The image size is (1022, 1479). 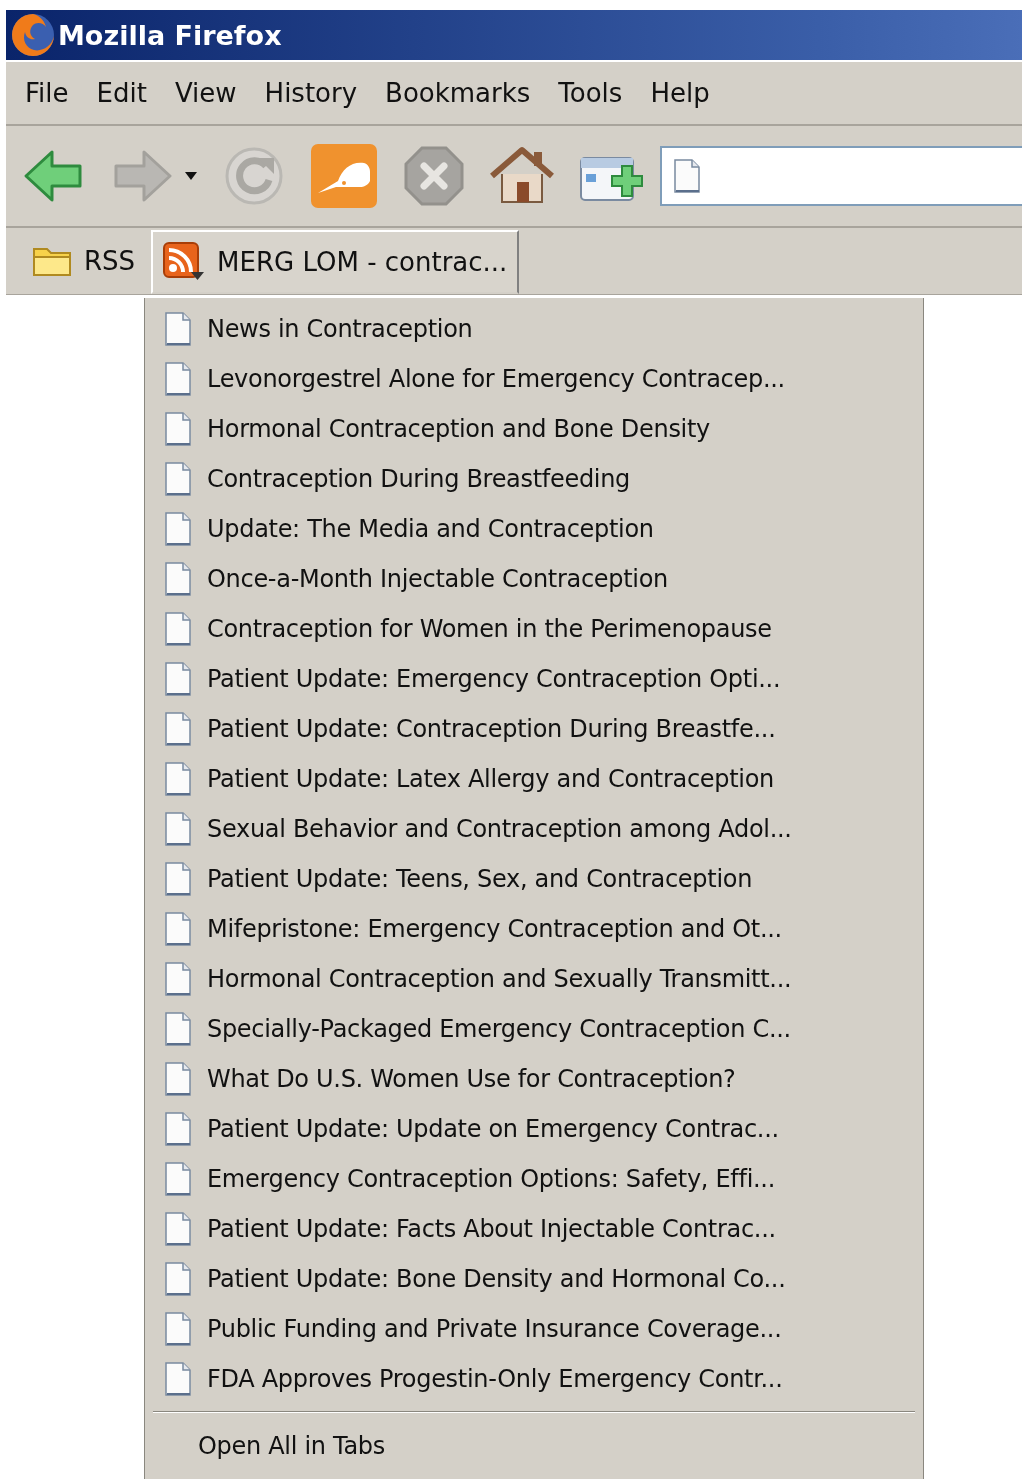 I want to click on feed-menu-item: Update: The Media and Contraception, so click(x=534, y=529).